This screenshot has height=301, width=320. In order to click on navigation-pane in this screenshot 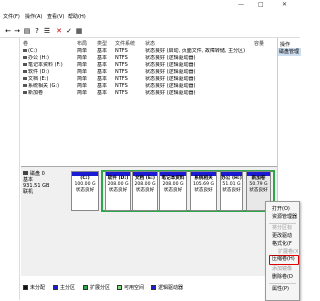, I will do `click(10, 169)`.